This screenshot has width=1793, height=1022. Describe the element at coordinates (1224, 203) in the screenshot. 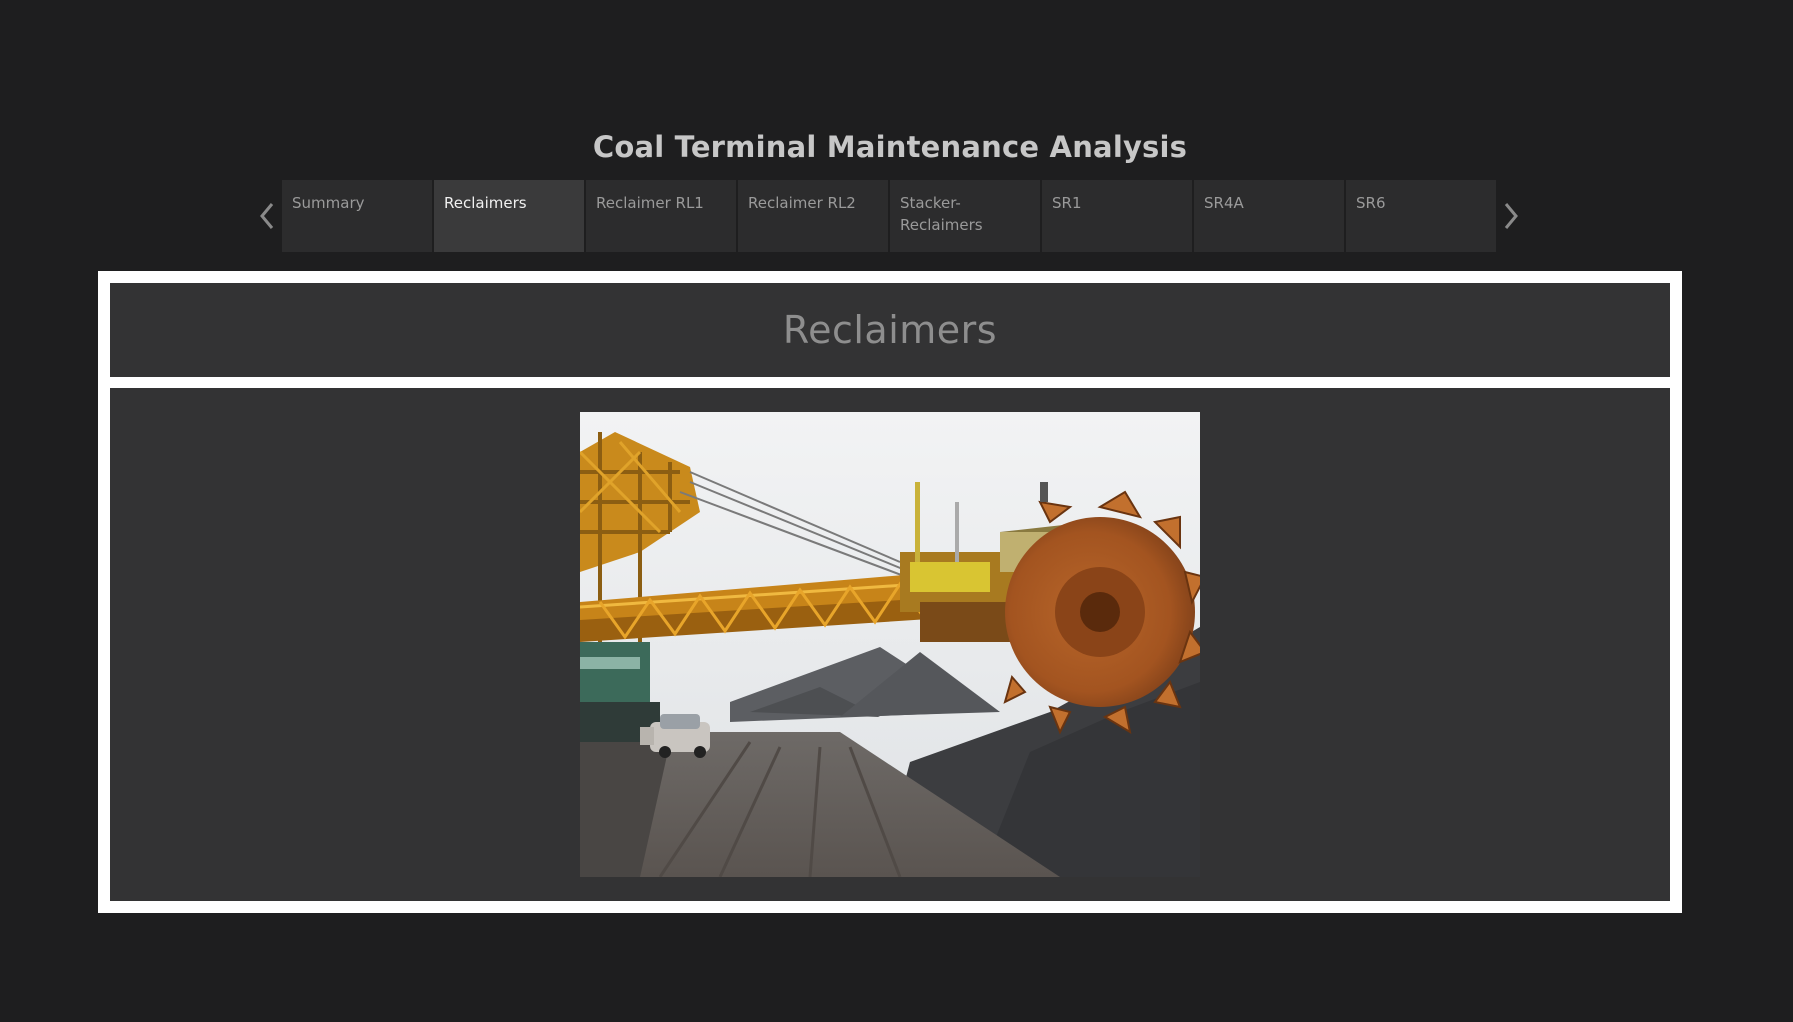

I see `tab-label: SR4A` at that location.